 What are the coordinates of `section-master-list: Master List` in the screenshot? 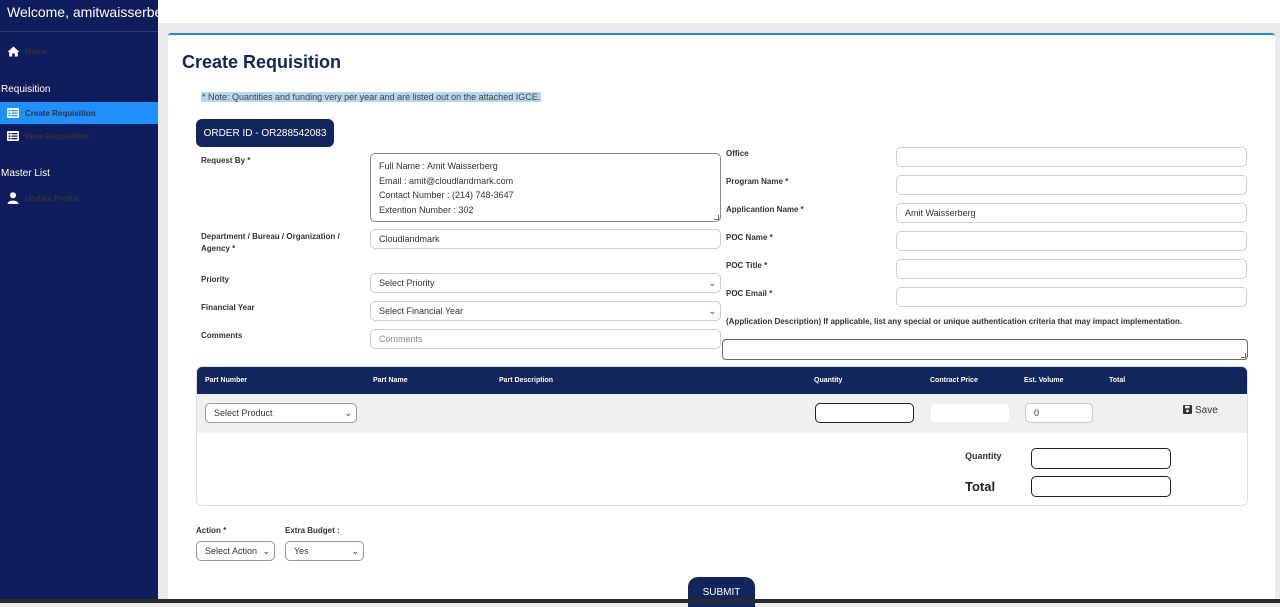 It's located at (25, 173).